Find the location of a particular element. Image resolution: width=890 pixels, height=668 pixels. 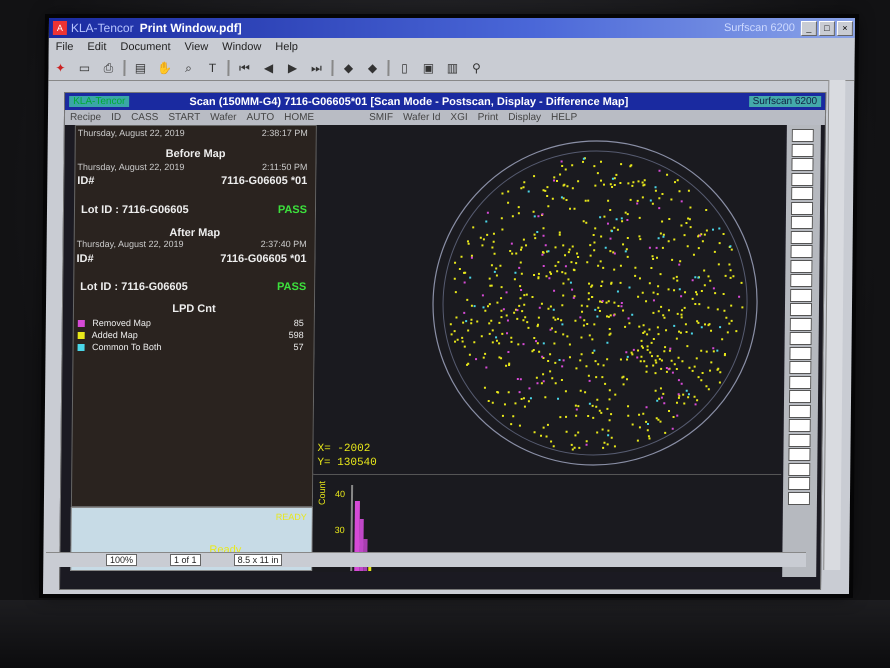

zoom-field: 100% is located at coordinates (122, 560).